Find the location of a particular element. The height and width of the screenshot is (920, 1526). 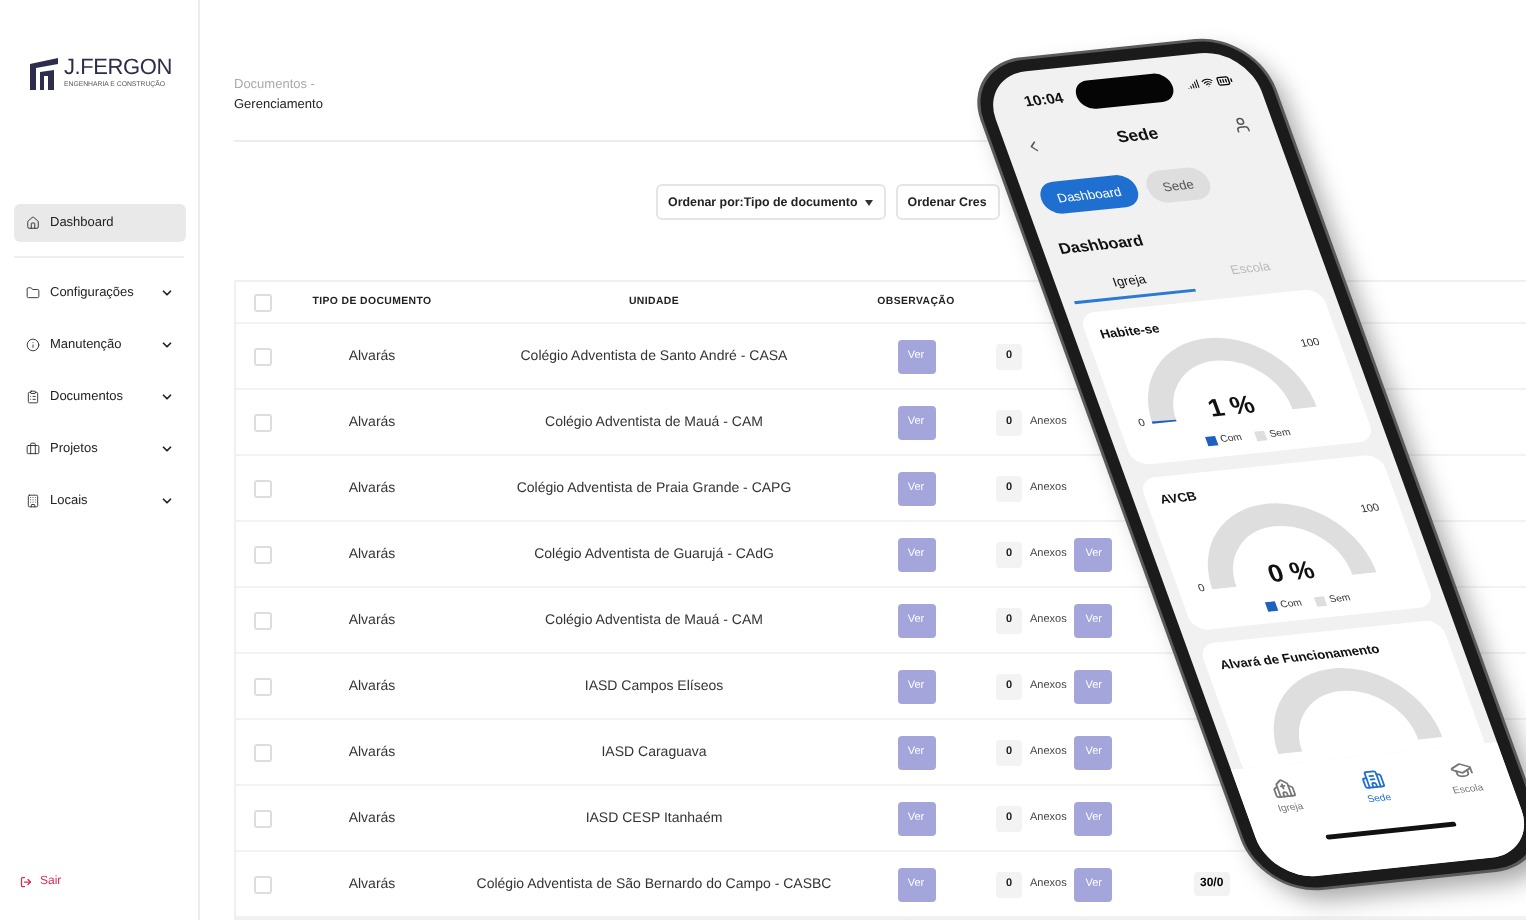

clipboard-icon is located at coordinates (33, 397).